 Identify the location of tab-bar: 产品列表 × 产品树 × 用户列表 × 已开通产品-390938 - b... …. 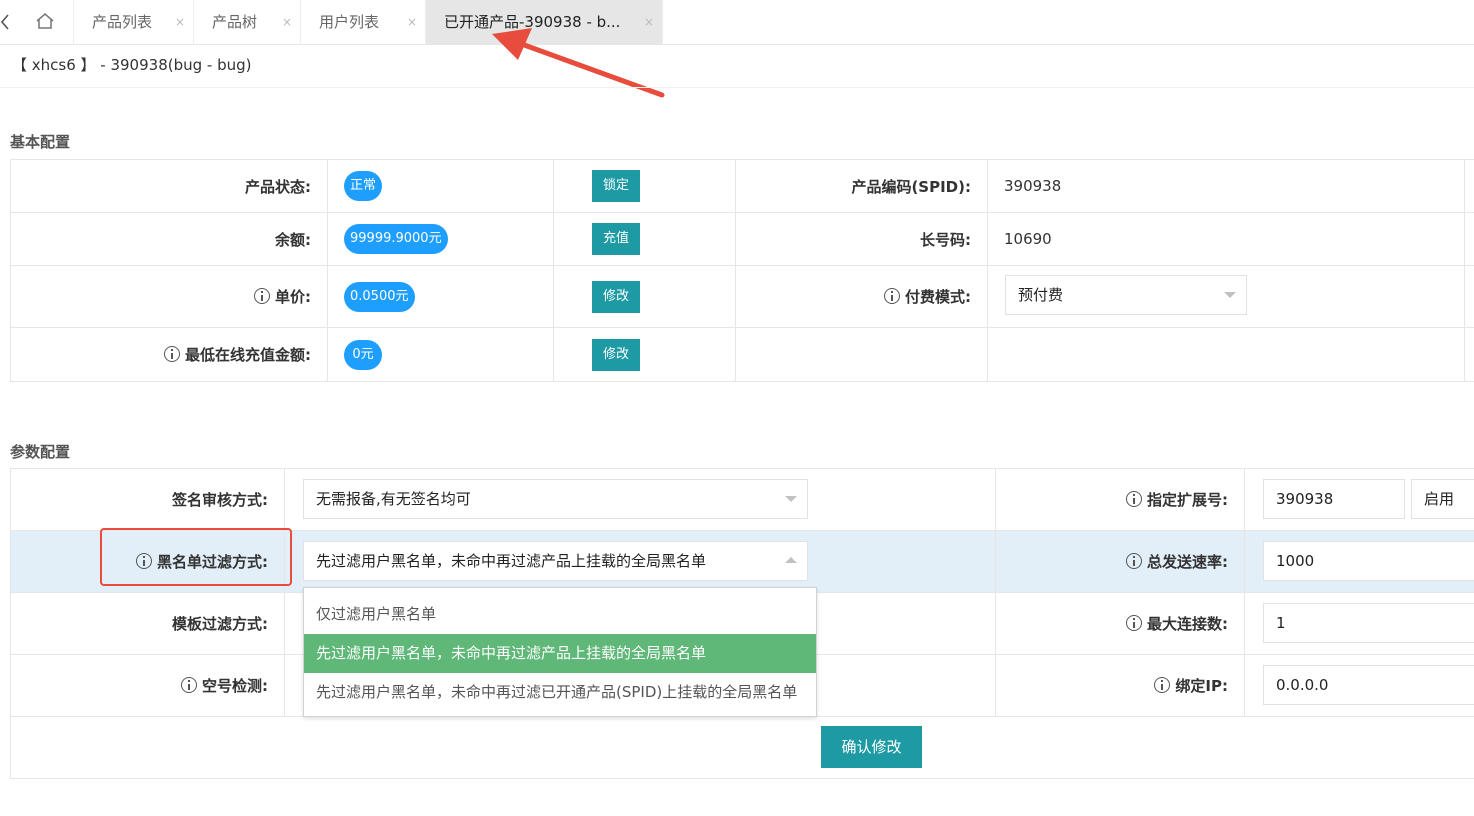
(737, 22).